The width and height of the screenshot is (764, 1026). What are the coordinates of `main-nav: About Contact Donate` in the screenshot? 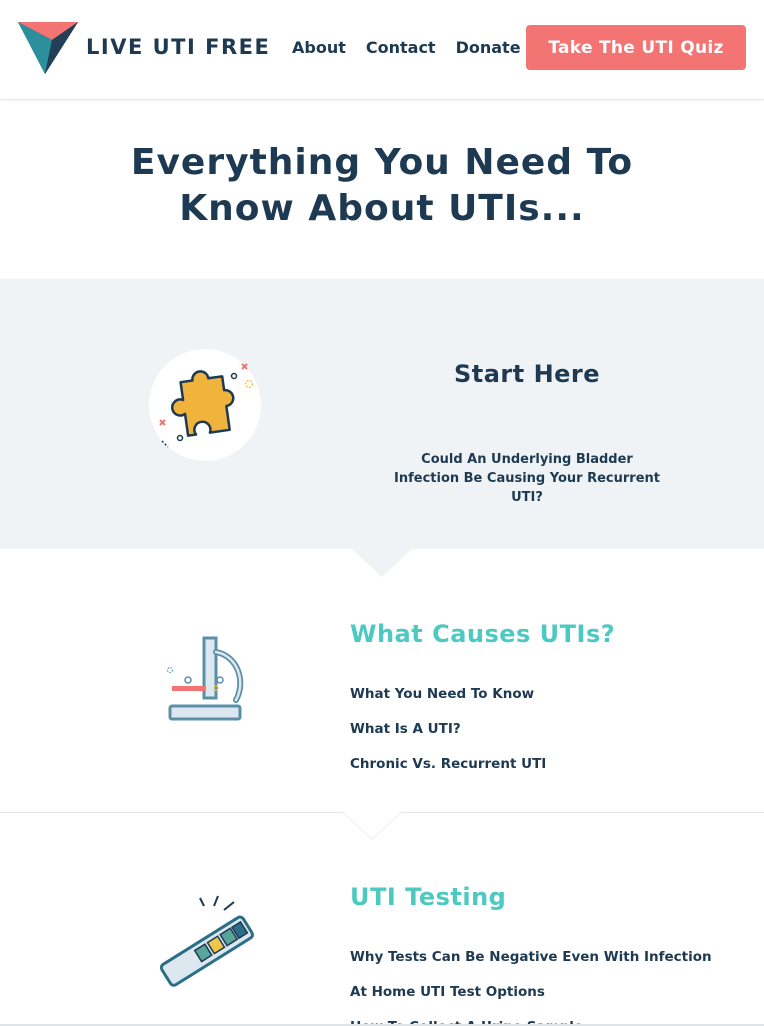 It's located at (406, 47).